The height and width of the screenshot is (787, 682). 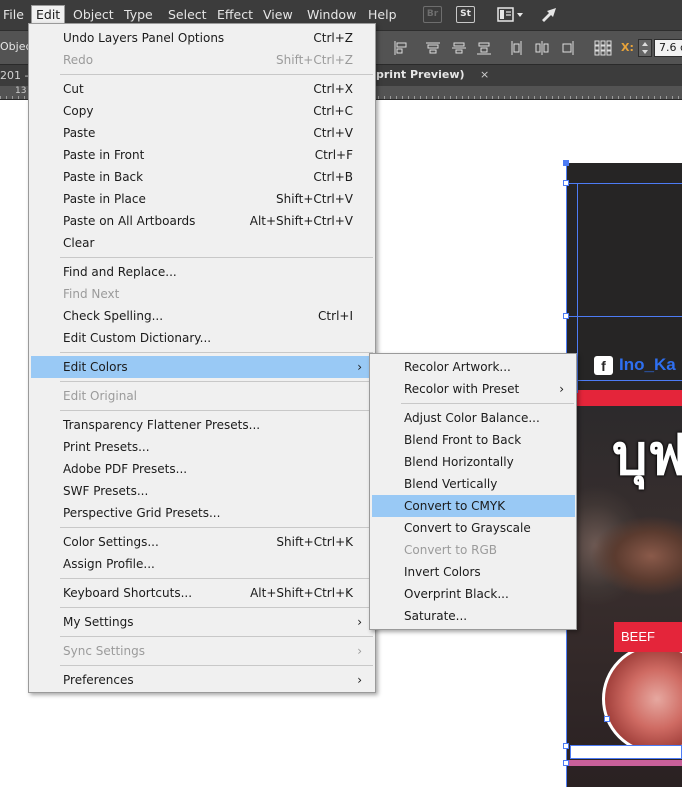 What do you see at coordinates (202, 680) in the screenshot?
I see `menu-item-preferences: Preferences ›` at bounding box center [202, 680].